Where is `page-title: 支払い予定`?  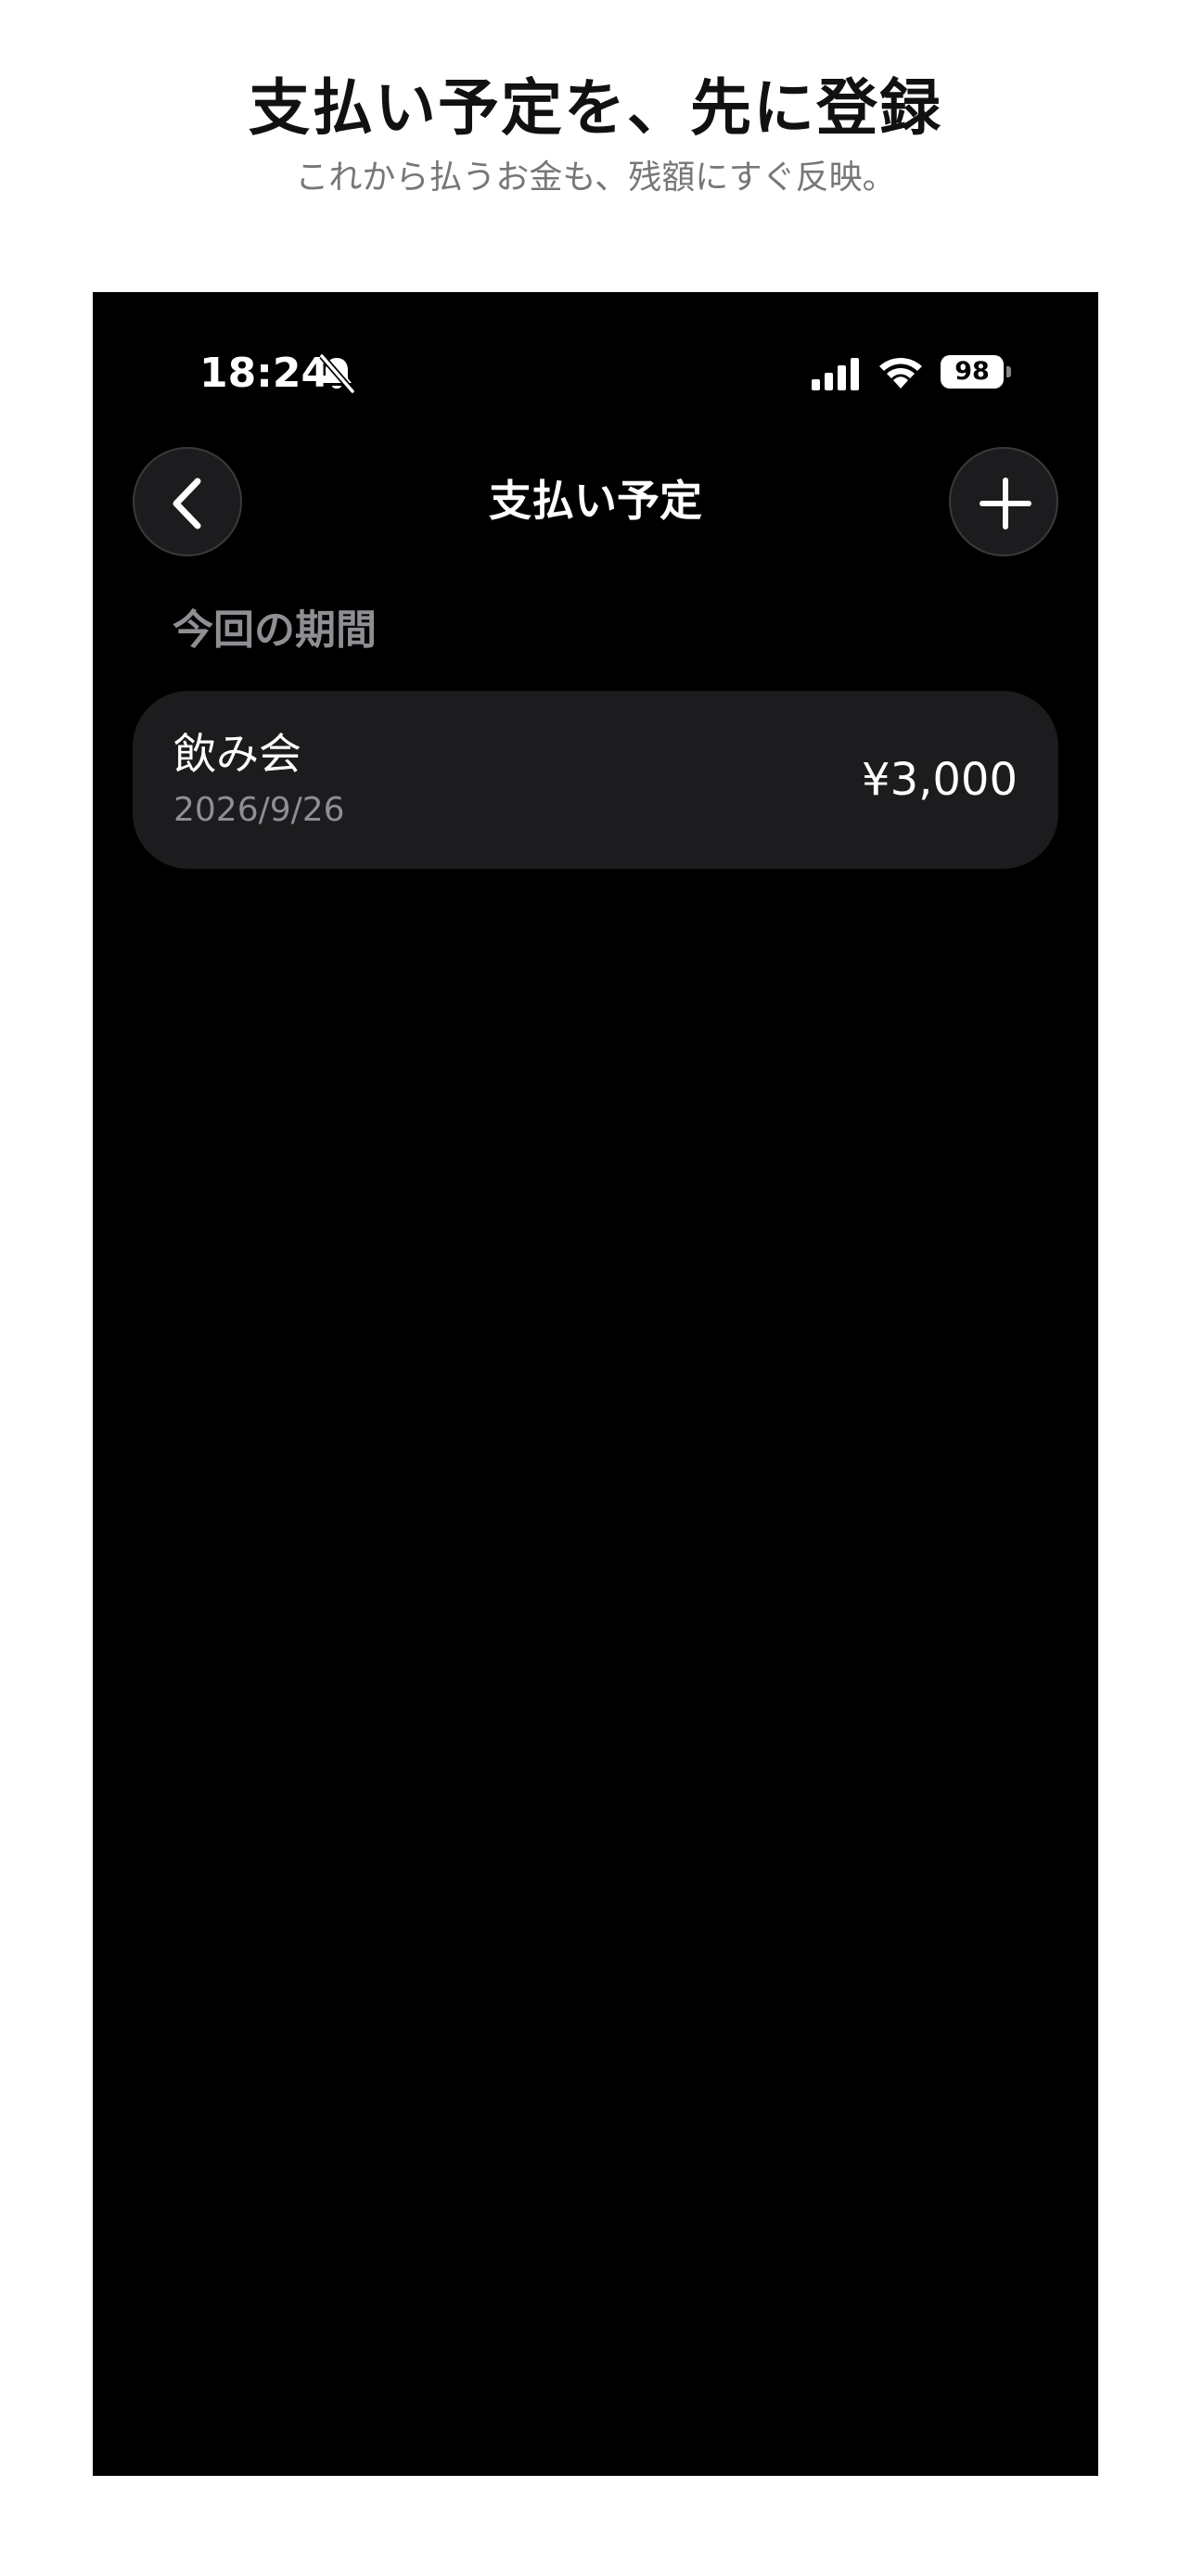 page-title: 支払い予定 is located at coordinates (595, 501).